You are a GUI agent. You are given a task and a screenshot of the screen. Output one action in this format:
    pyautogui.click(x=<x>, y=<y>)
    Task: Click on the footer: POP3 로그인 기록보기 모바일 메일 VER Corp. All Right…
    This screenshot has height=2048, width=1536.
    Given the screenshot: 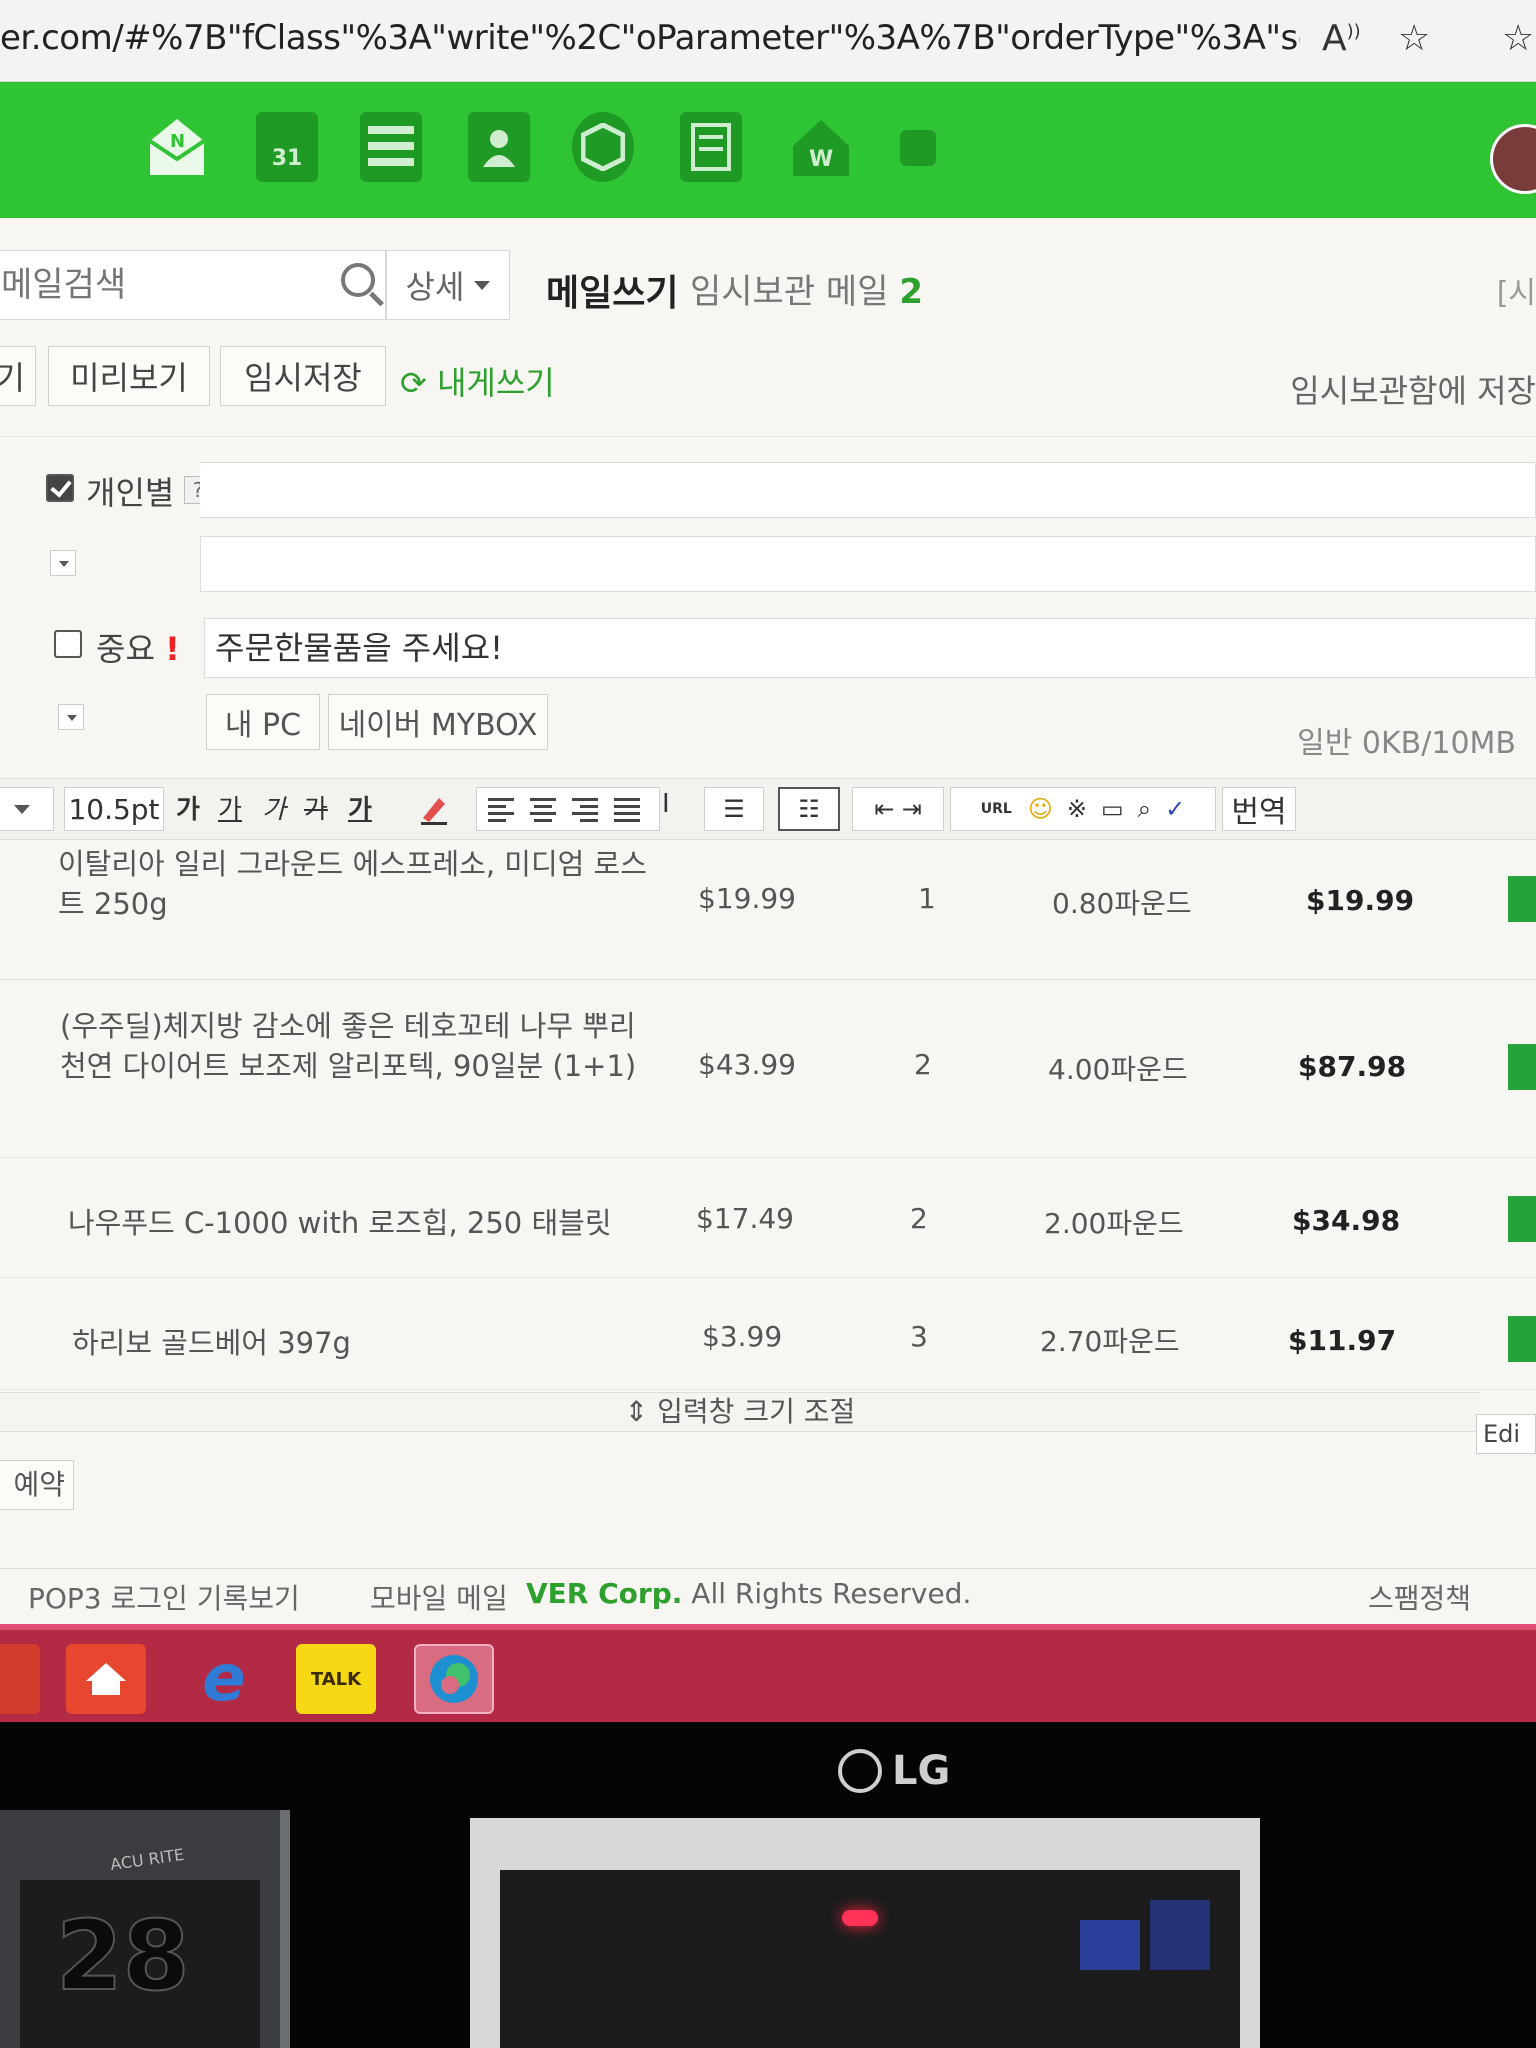 What is the action you would take?
    pyautogui.click(x=768, y=1596)
    